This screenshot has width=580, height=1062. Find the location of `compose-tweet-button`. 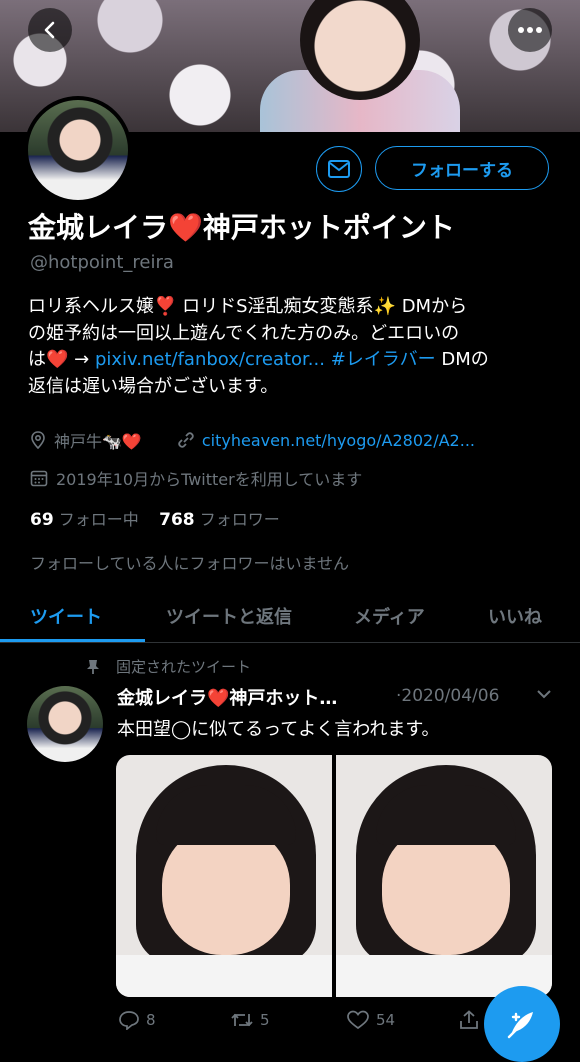

compose-tweet-button is located at coordinates (522, 1024).